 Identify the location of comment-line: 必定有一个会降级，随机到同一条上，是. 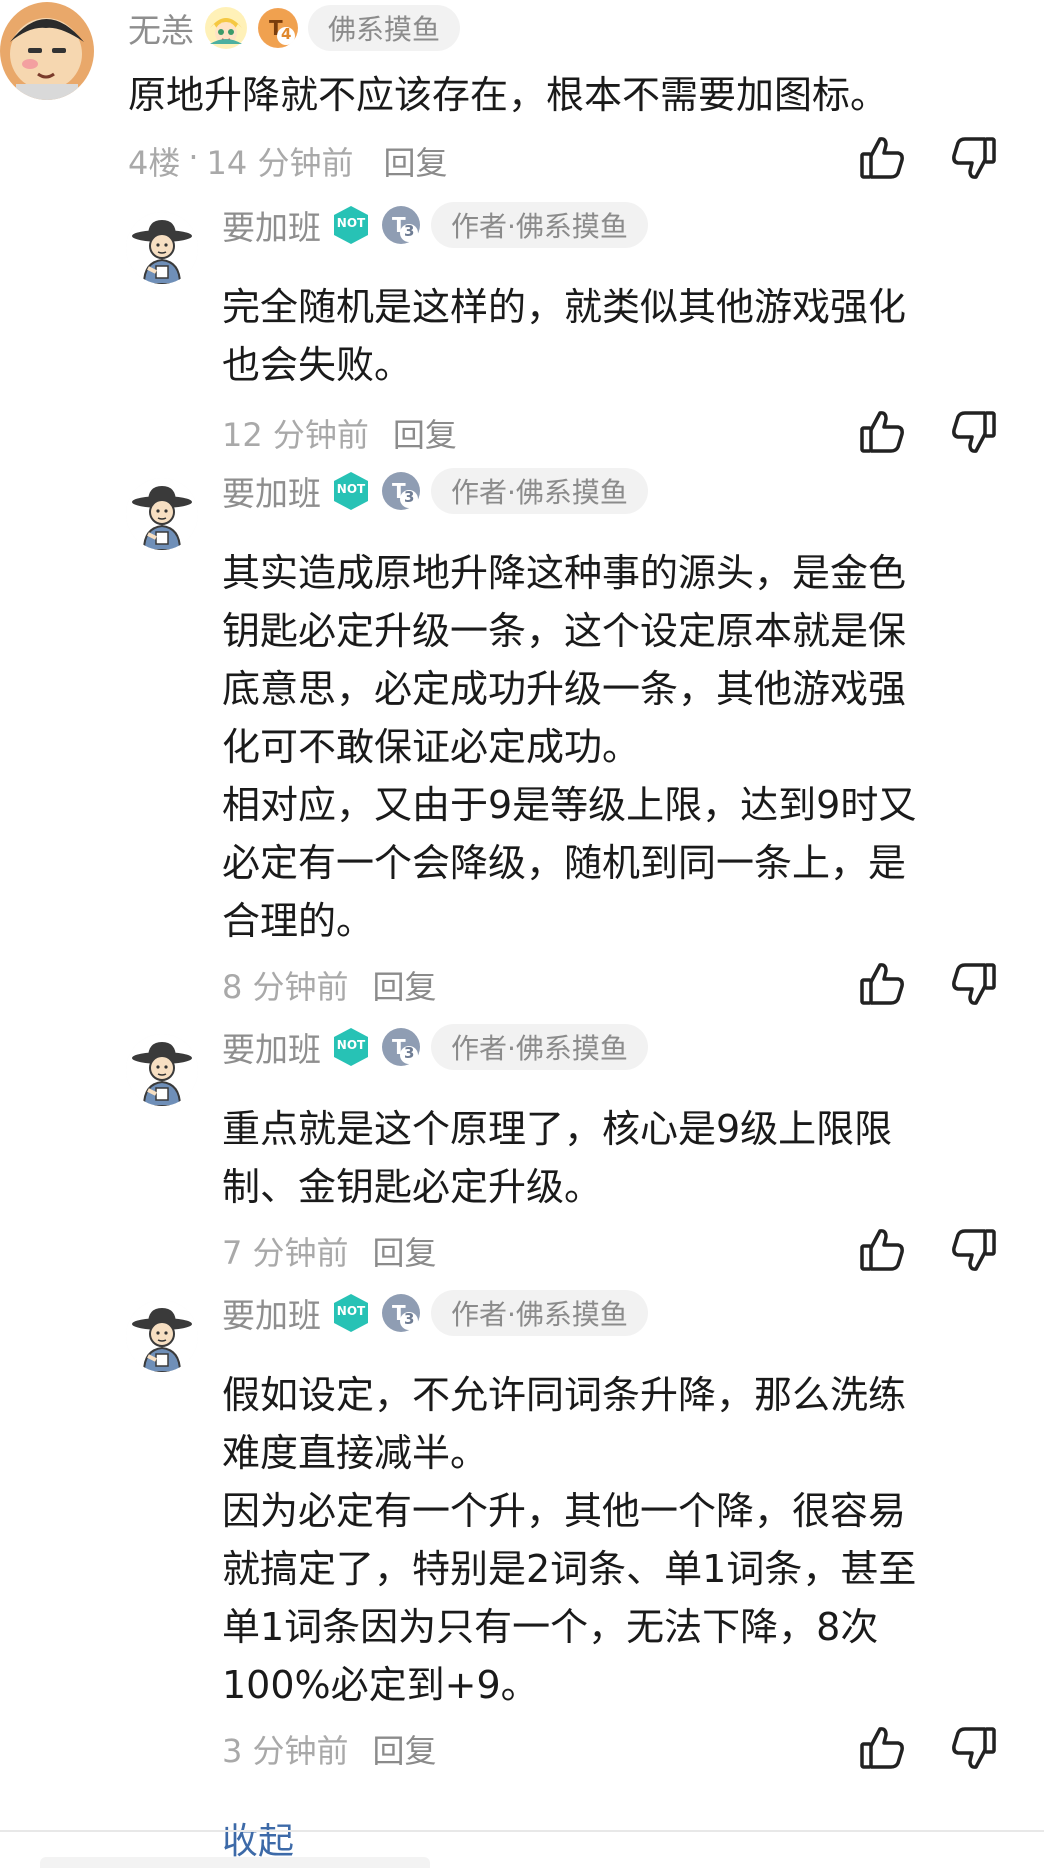
(564, 863).